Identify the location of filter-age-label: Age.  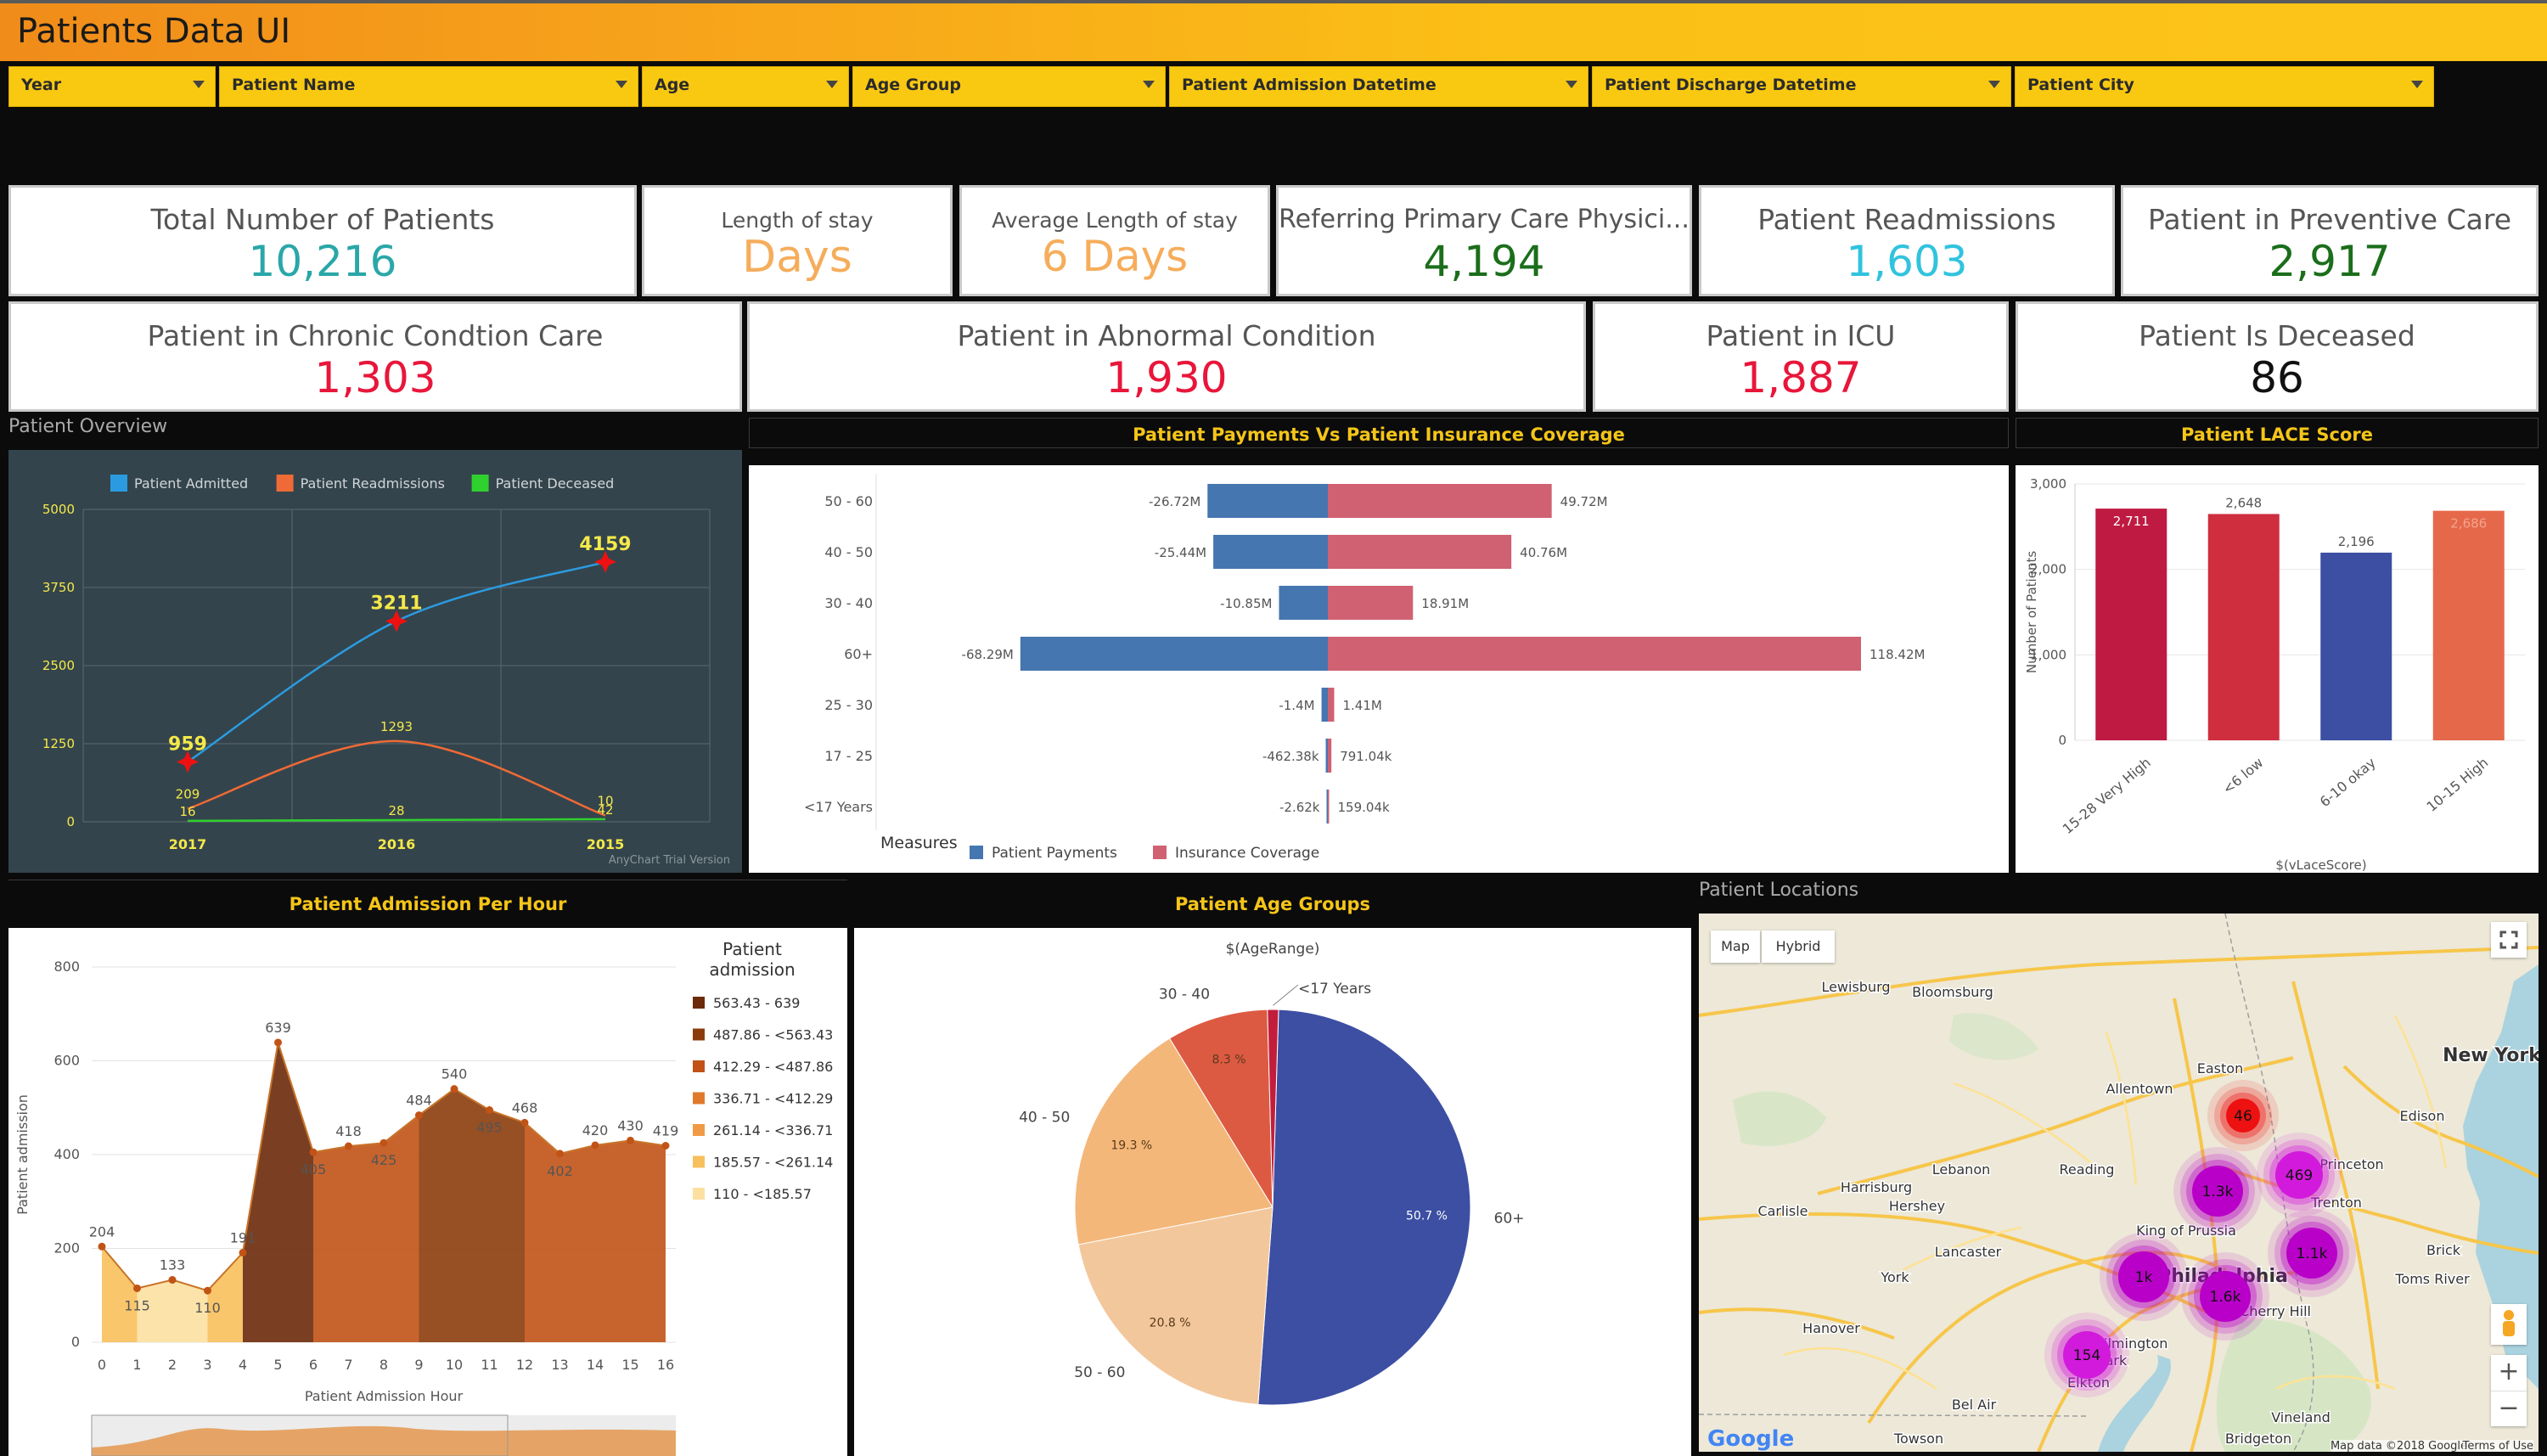
(672, 85).